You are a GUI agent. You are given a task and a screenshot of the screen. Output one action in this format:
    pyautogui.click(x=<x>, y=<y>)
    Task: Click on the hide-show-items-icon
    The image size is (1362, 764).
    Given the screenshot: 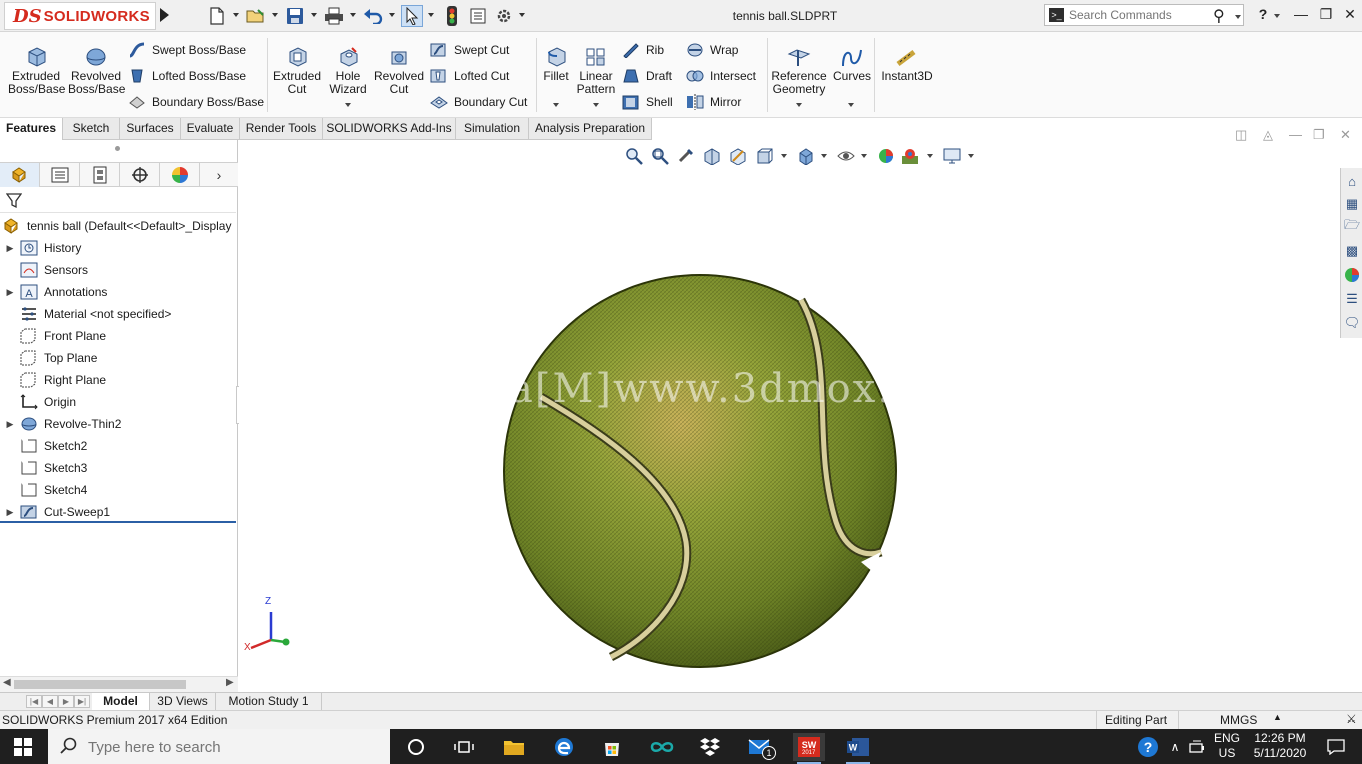 What is the action you would take?
    pyautogui.click(x=846, y=156)
    